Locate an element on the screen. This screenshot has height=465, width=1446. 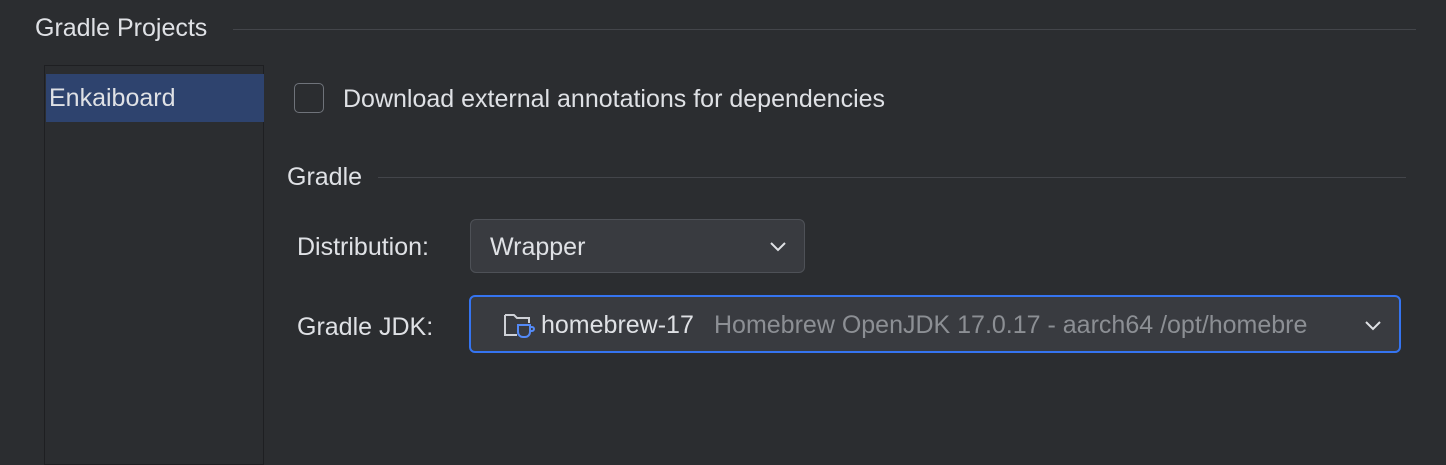
project-item-label: Enkaiboard is located at coordinates (112, 97).